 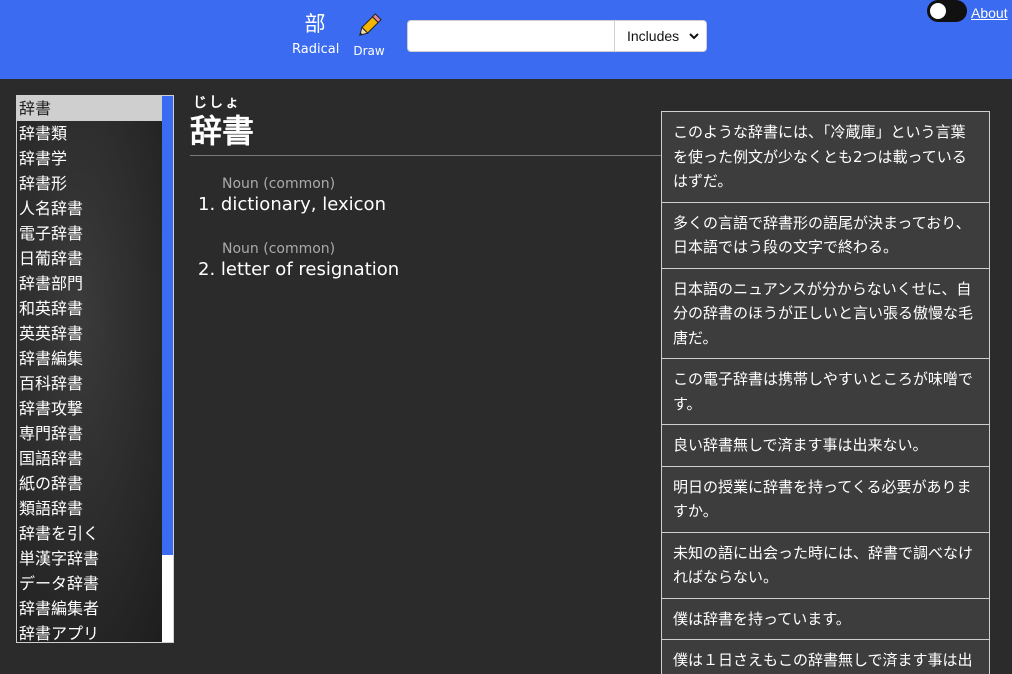 What do you see at coordinates (90, 458) in the screenshot?
I see `list-item: 国語辞書` at bounding box center [90, 458].